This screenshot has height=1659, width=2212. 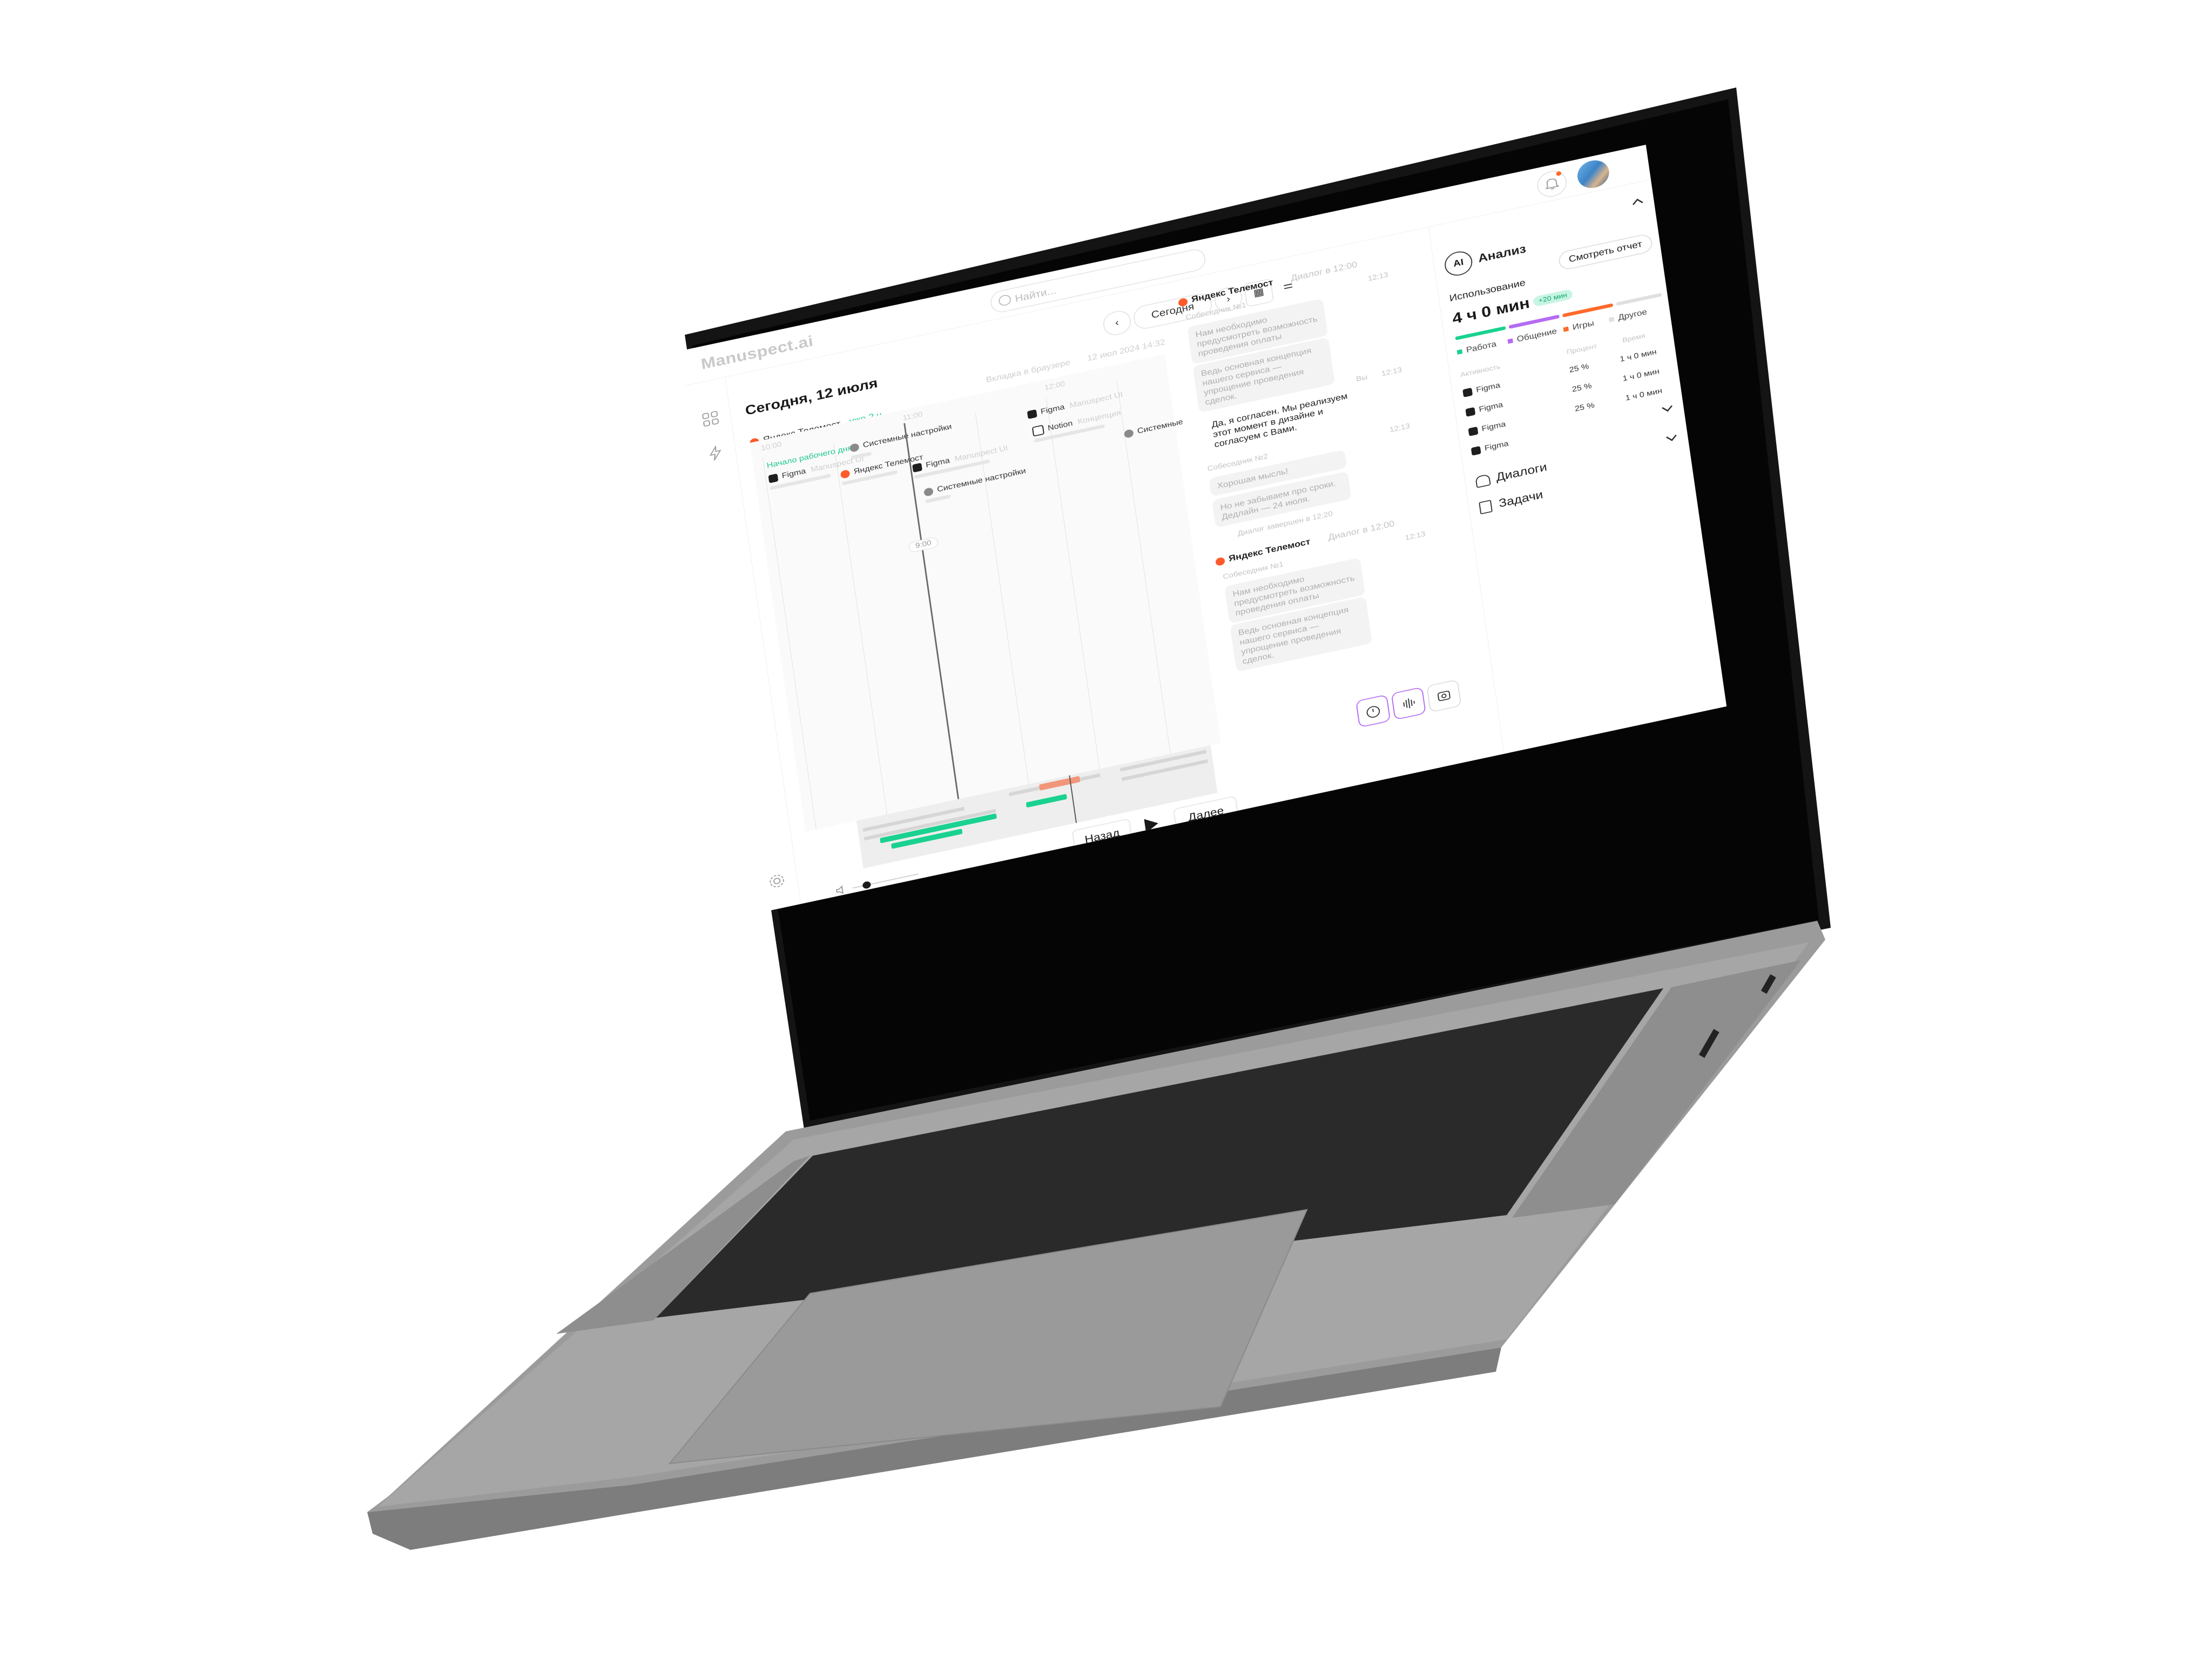 I want to click on legend-other: Другое, so click(x=1628, y=316).